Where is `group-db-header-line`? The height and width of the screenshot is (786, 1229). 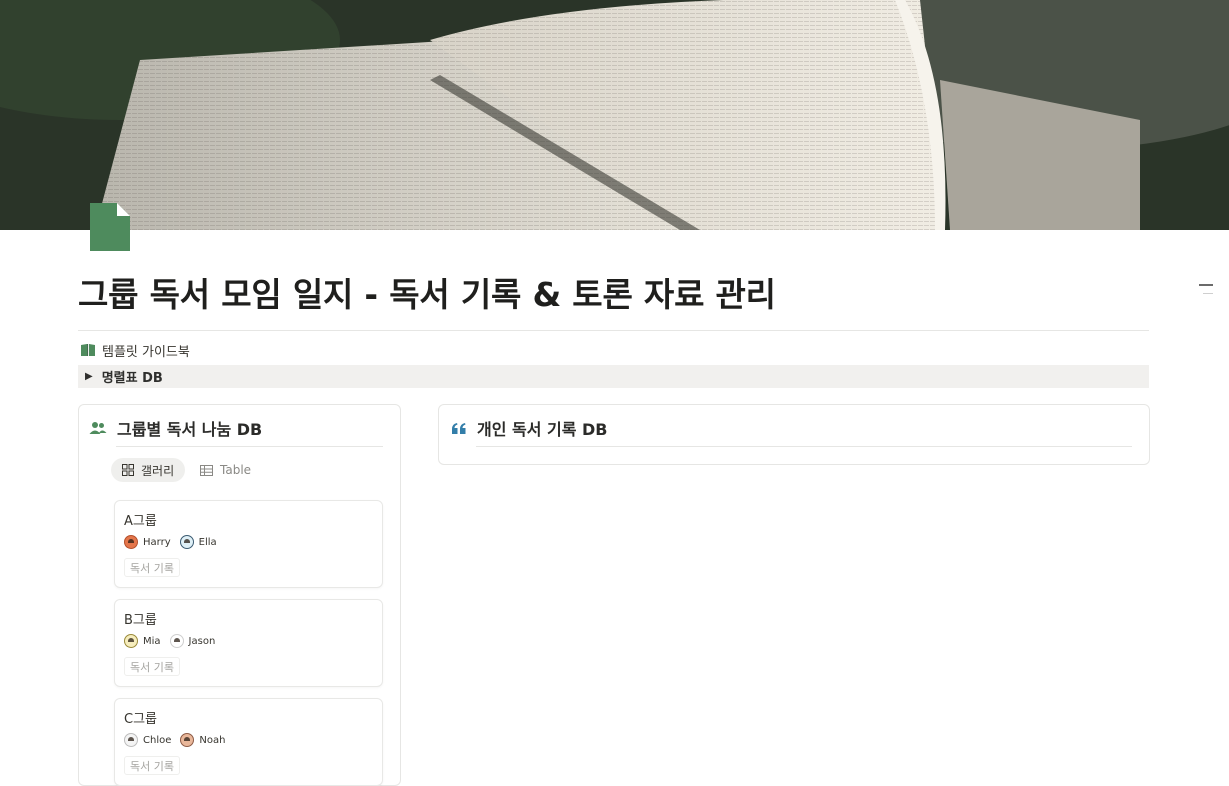
group-db-header-line is located at coordinates (249, 446).